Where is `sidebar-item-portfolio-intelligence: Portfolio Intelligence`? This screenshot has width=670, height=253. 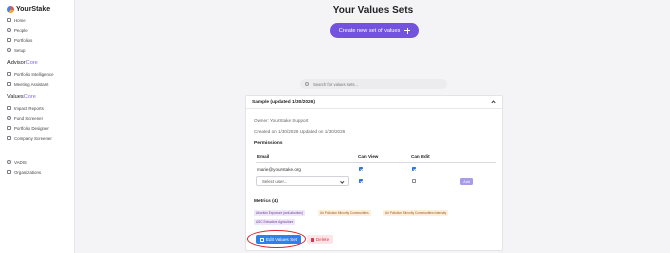 sidebar-item-portfolio-intelligence: Portfolio Intelligence is located at coordinates (30, 74).